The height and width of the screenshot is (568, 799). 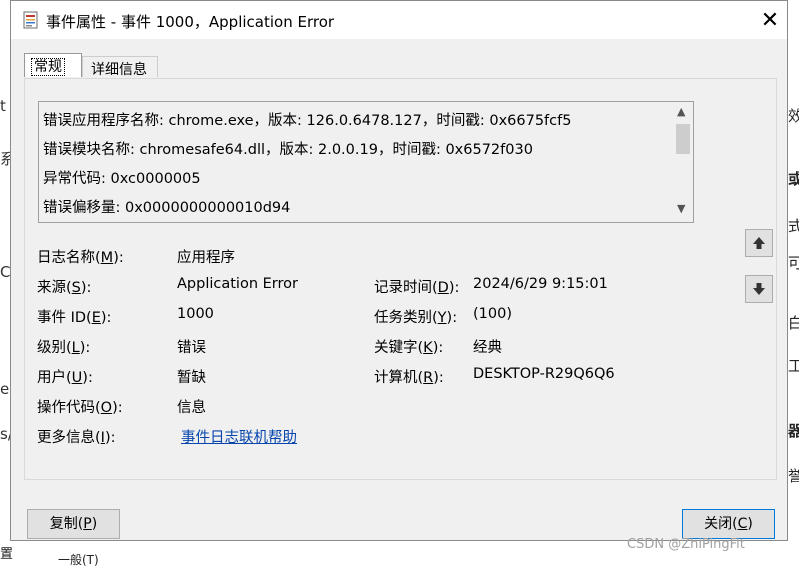 I want to click on background-text: 效, so click(x=793, y=116).